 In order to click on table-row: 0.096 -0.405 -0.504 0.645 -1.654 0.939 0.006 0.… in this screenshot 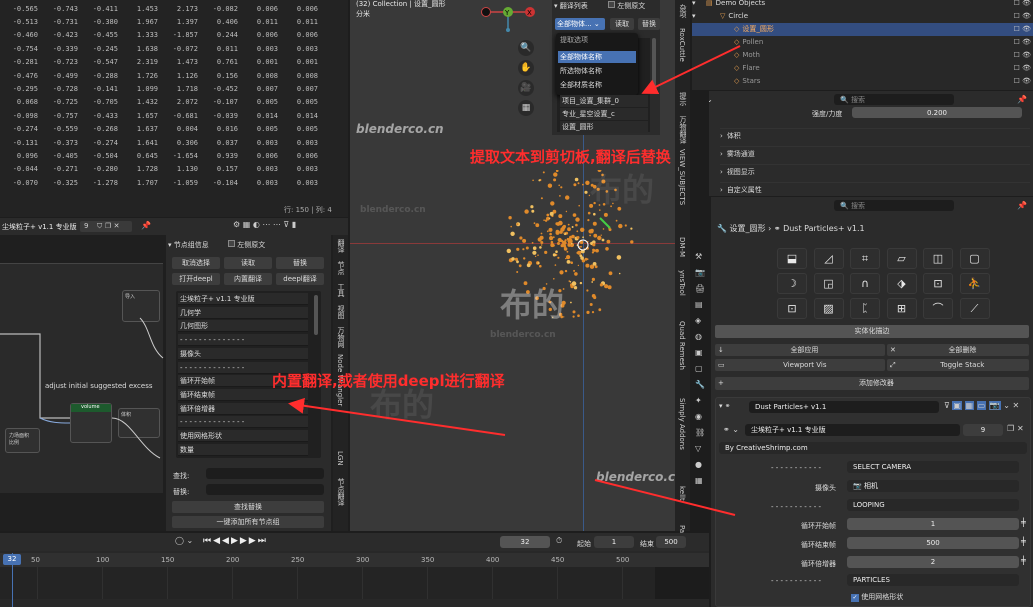, I will do `click(160, 155)`.